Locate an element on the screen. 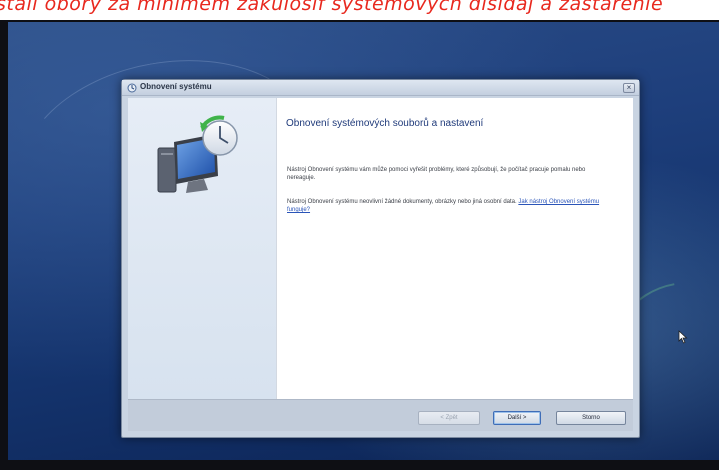  back-button: < Zpět is located at coordinates (449, 418).